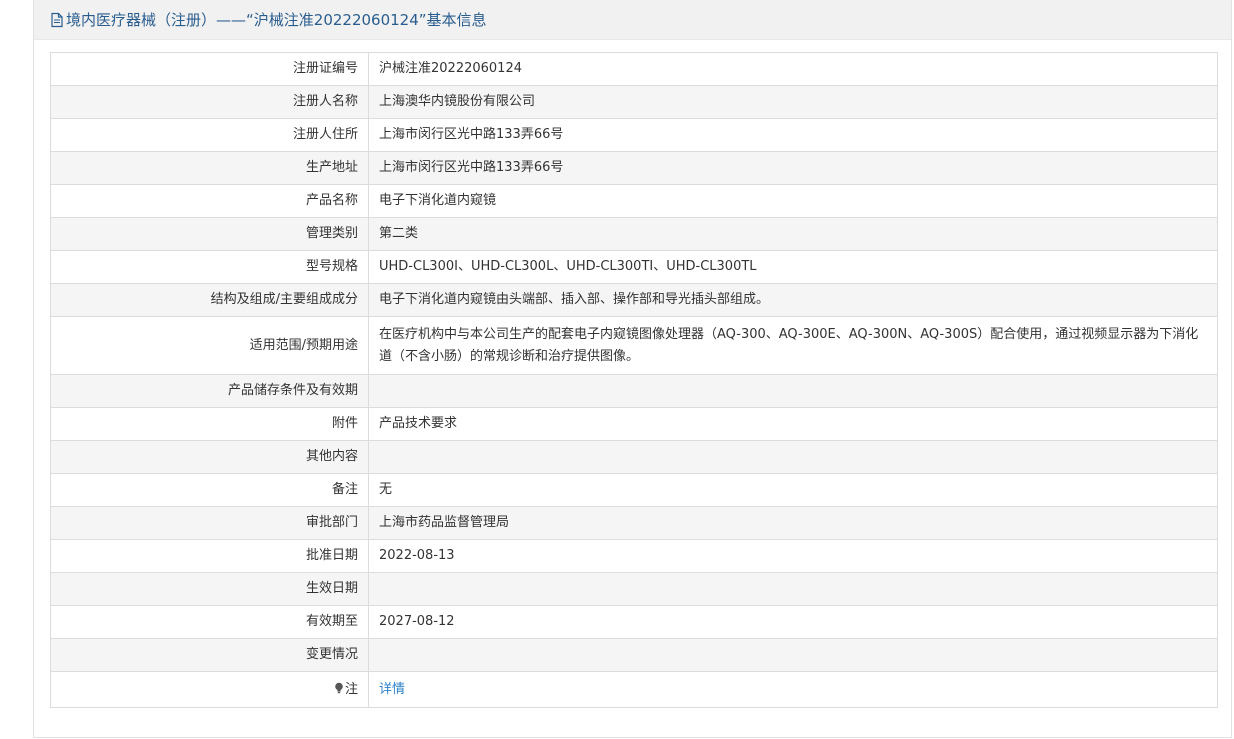  Describe the element at coordinates (276, 20) in the screenshot. I see `page-title: 境内医疗器械（注册）——“沪械注准20222060124”基本信息` at that location.